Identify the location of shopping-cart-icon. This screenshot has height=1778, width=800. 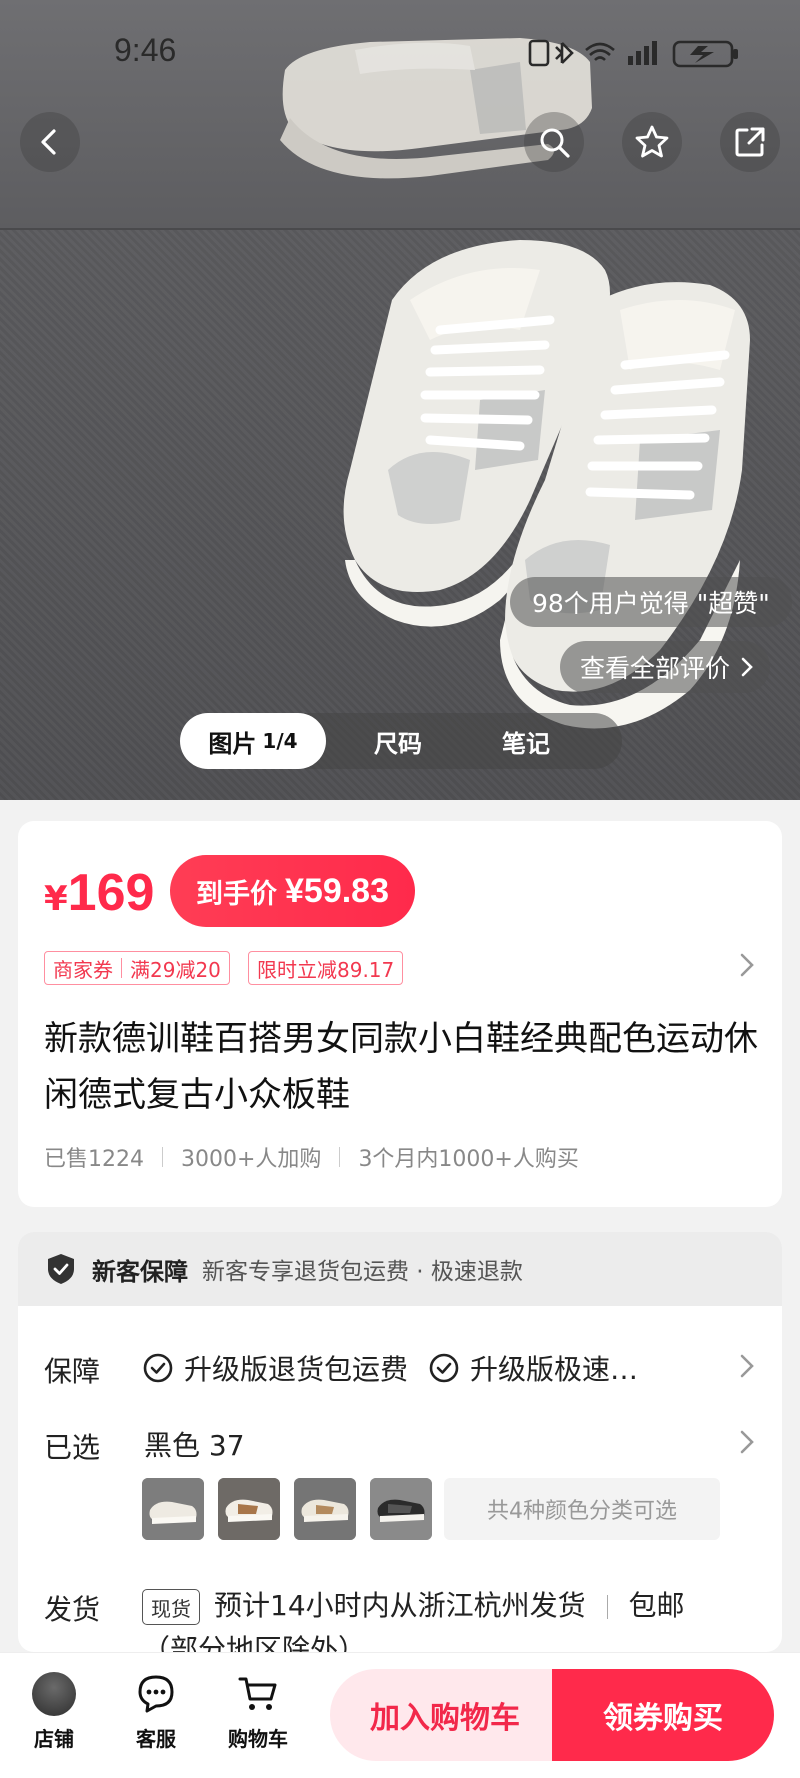
(257, 1693).